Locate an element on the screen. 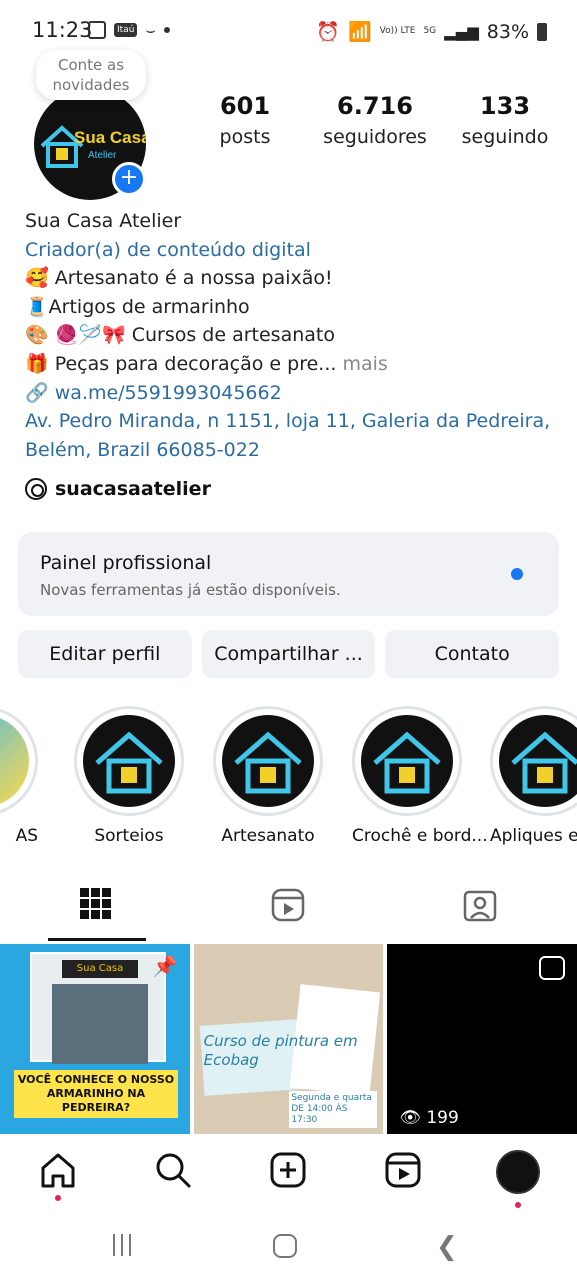  status-left-icons: Itaú ⌣ is located at coordinates (129, 30).